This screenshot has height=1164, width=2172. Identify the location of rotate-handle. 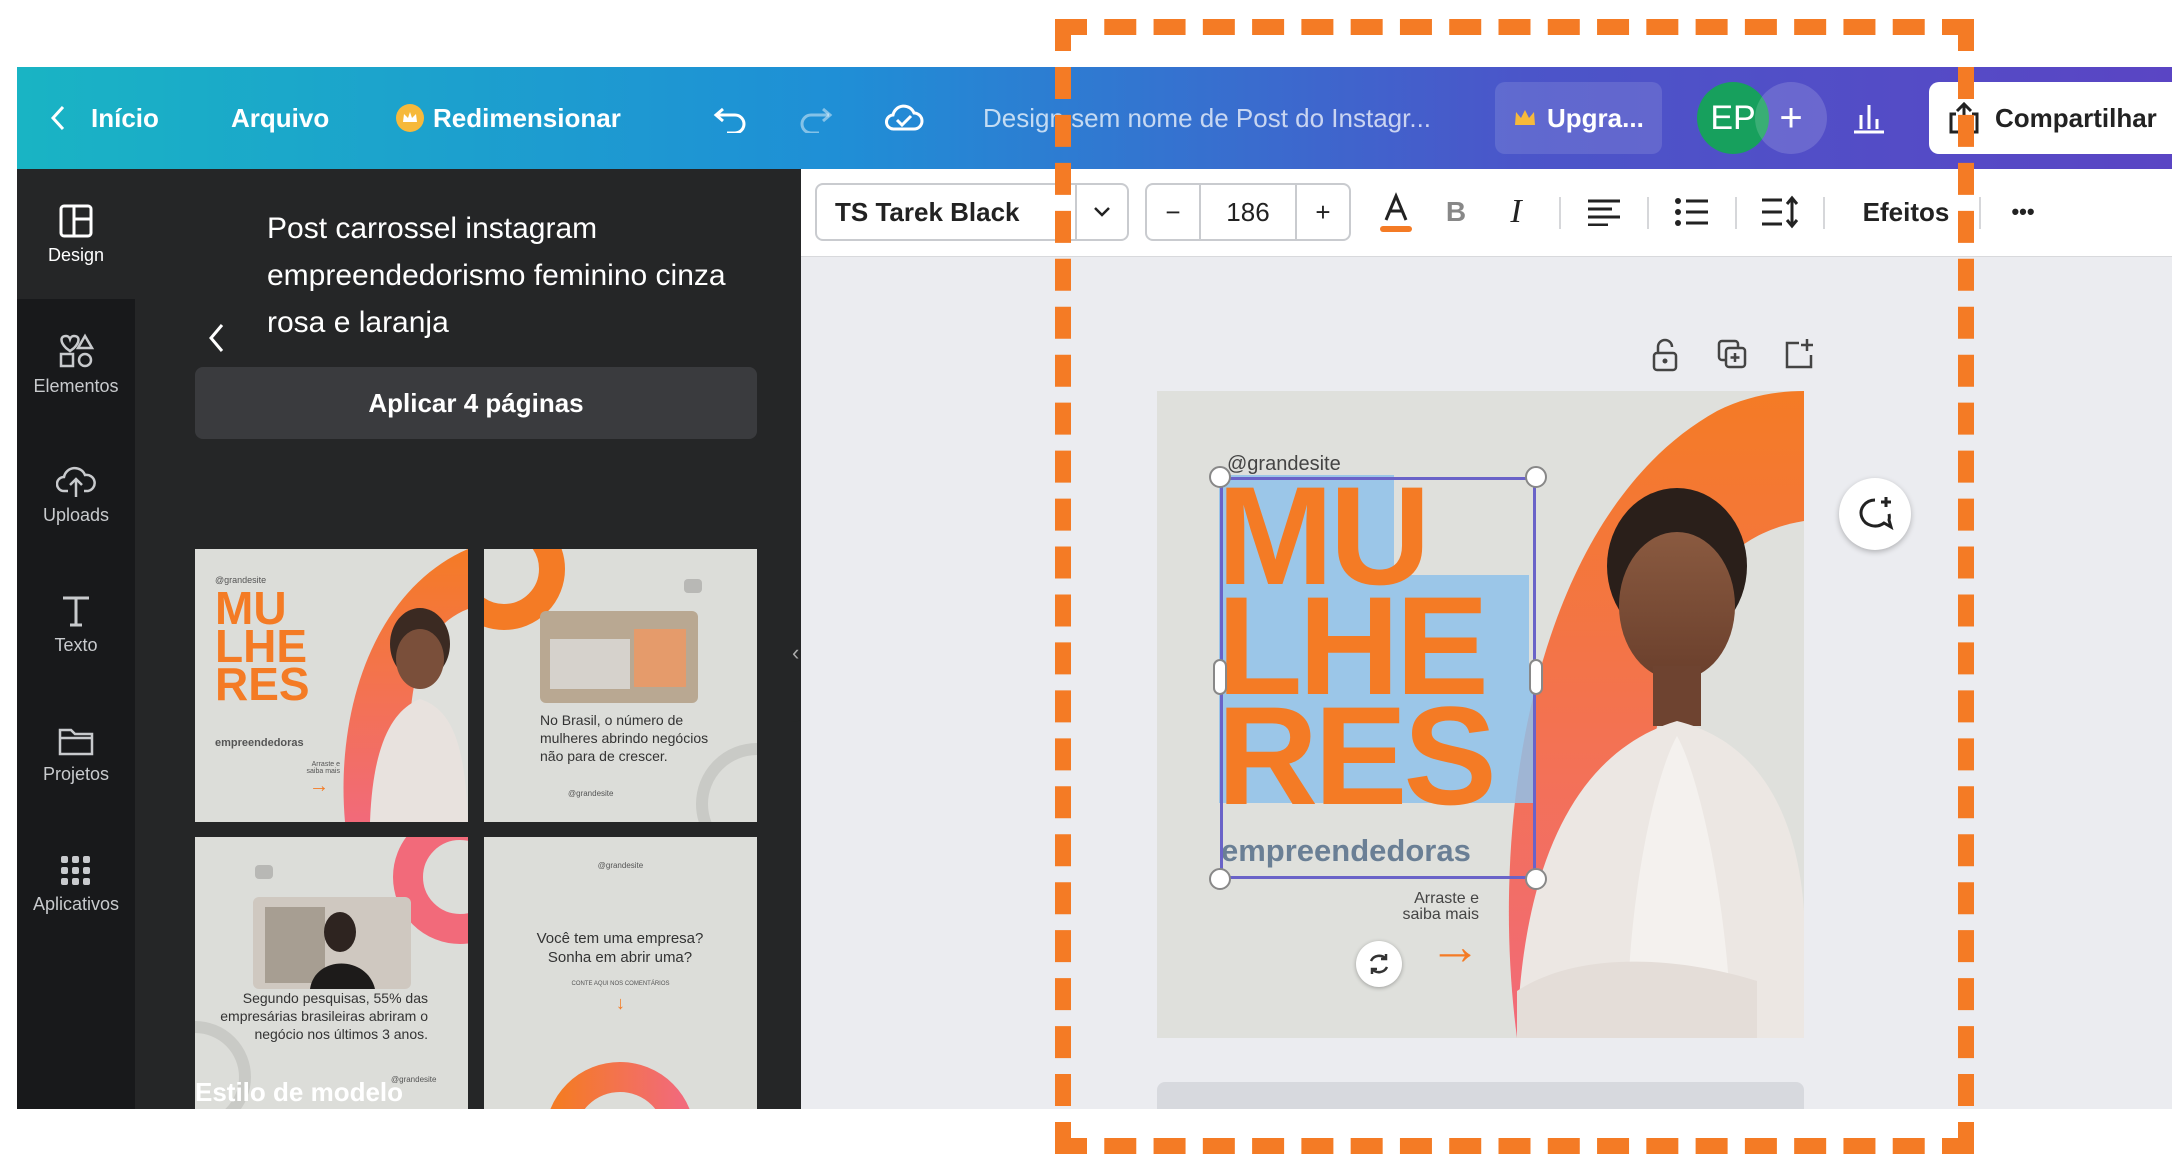
(1379, 964).